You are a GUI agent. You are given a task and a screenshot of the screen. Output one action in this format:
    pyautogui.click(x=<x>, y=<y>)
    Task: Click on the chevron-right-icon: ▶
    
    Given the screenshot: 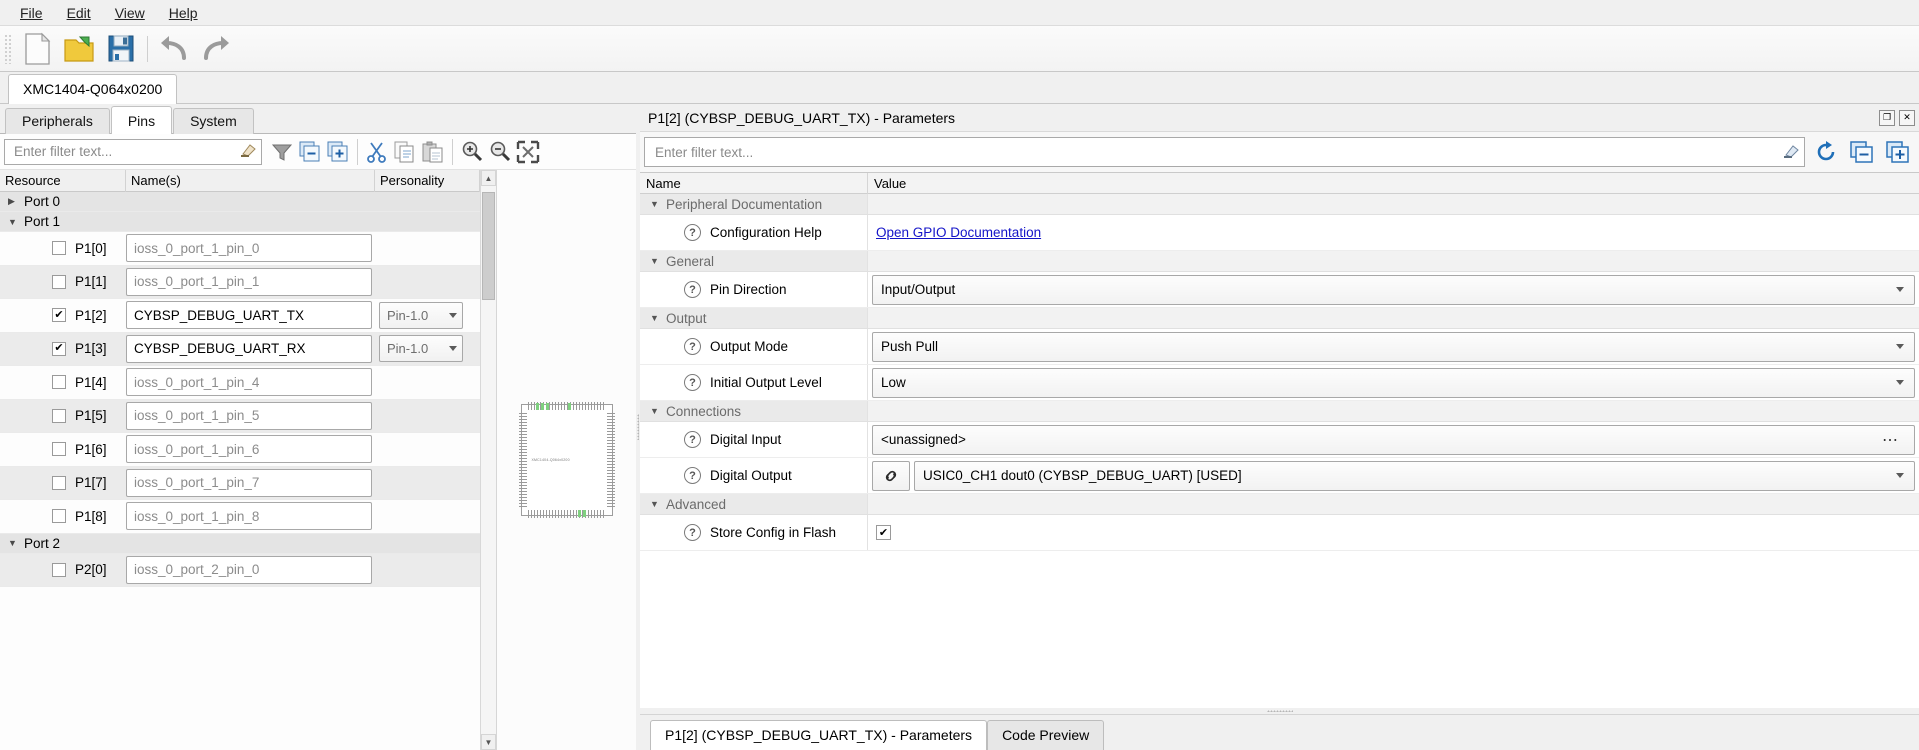 What is the action you would take?
    pyautogui.click(x=16, y=201)
    